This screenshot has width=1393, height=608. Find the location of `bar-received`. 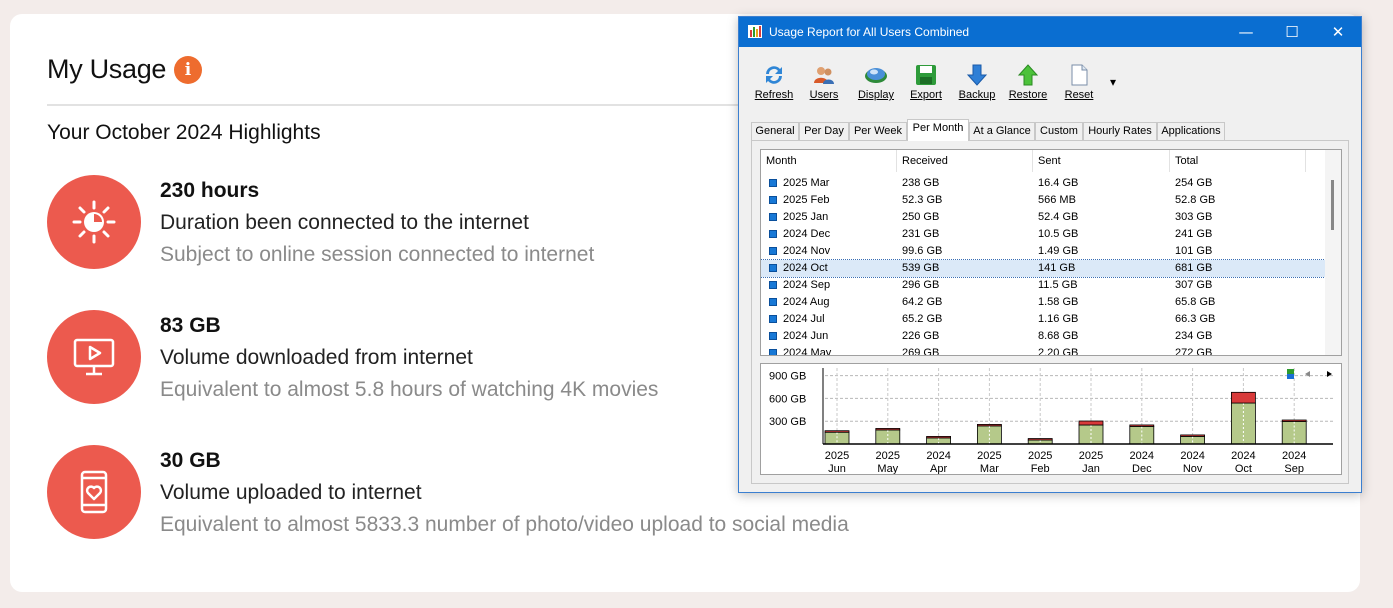

bar-received is located at coordinates (888, 437).